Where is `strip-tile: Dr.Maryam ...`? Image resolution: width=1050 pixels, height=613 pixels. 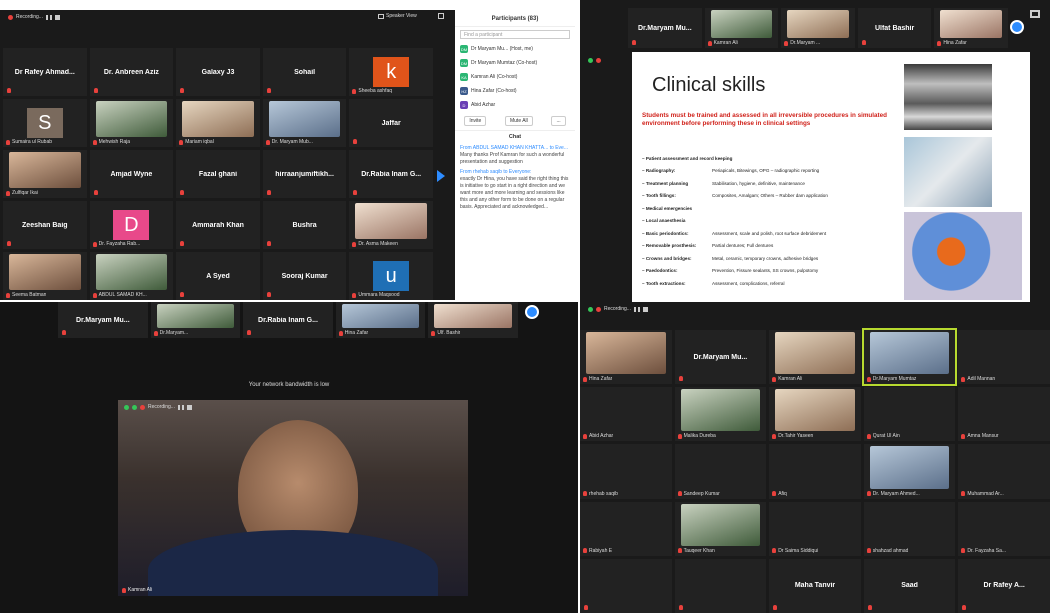 strip-tile: Dr.Maryam ... is located at coordinates (818, 28).